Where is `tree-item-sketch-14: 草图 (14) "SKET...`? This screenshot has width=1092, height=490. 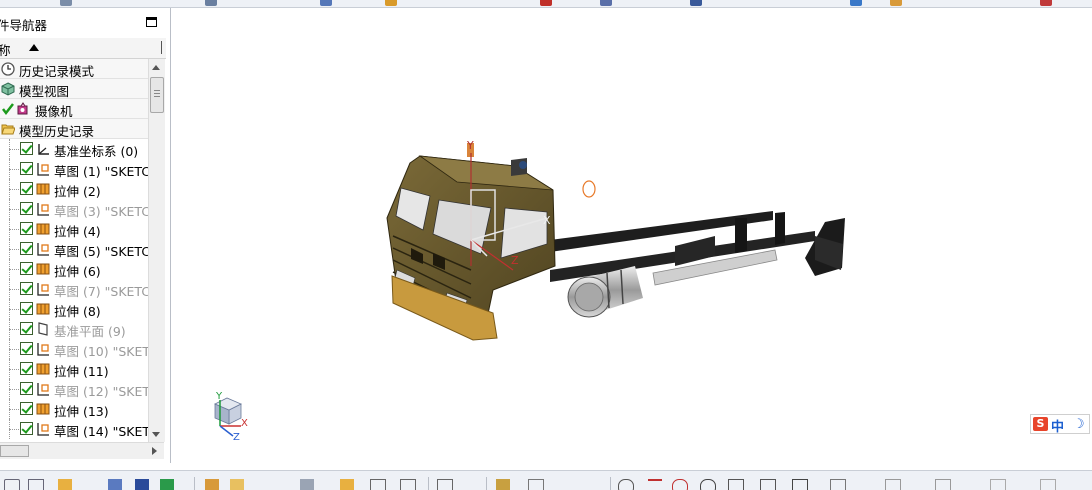
tree-item-sketch-14: 草图 (14) "SKET... is located at coordinates (74, 429).